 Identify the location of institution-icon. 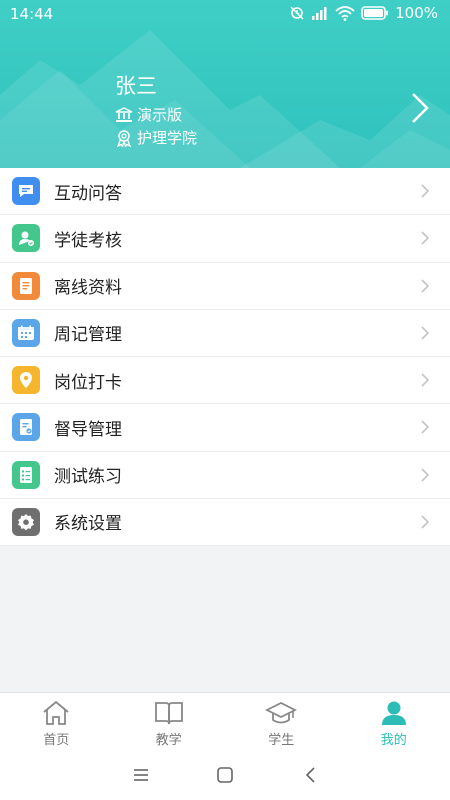
(124, 114).